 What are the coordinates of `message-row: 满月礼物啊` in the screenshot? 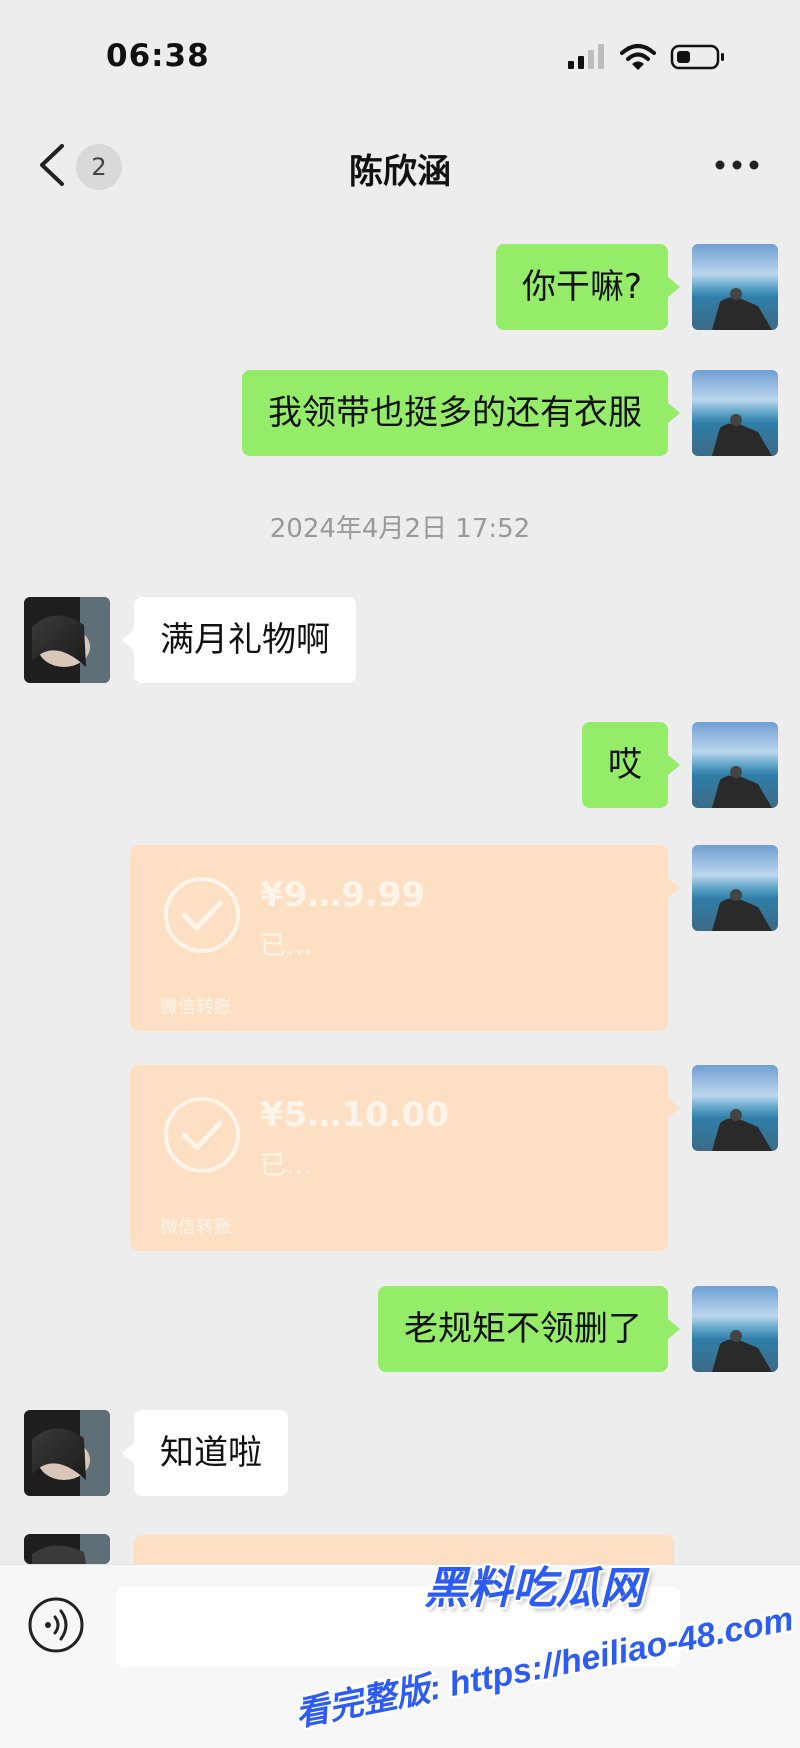 It's located at (400, 640).